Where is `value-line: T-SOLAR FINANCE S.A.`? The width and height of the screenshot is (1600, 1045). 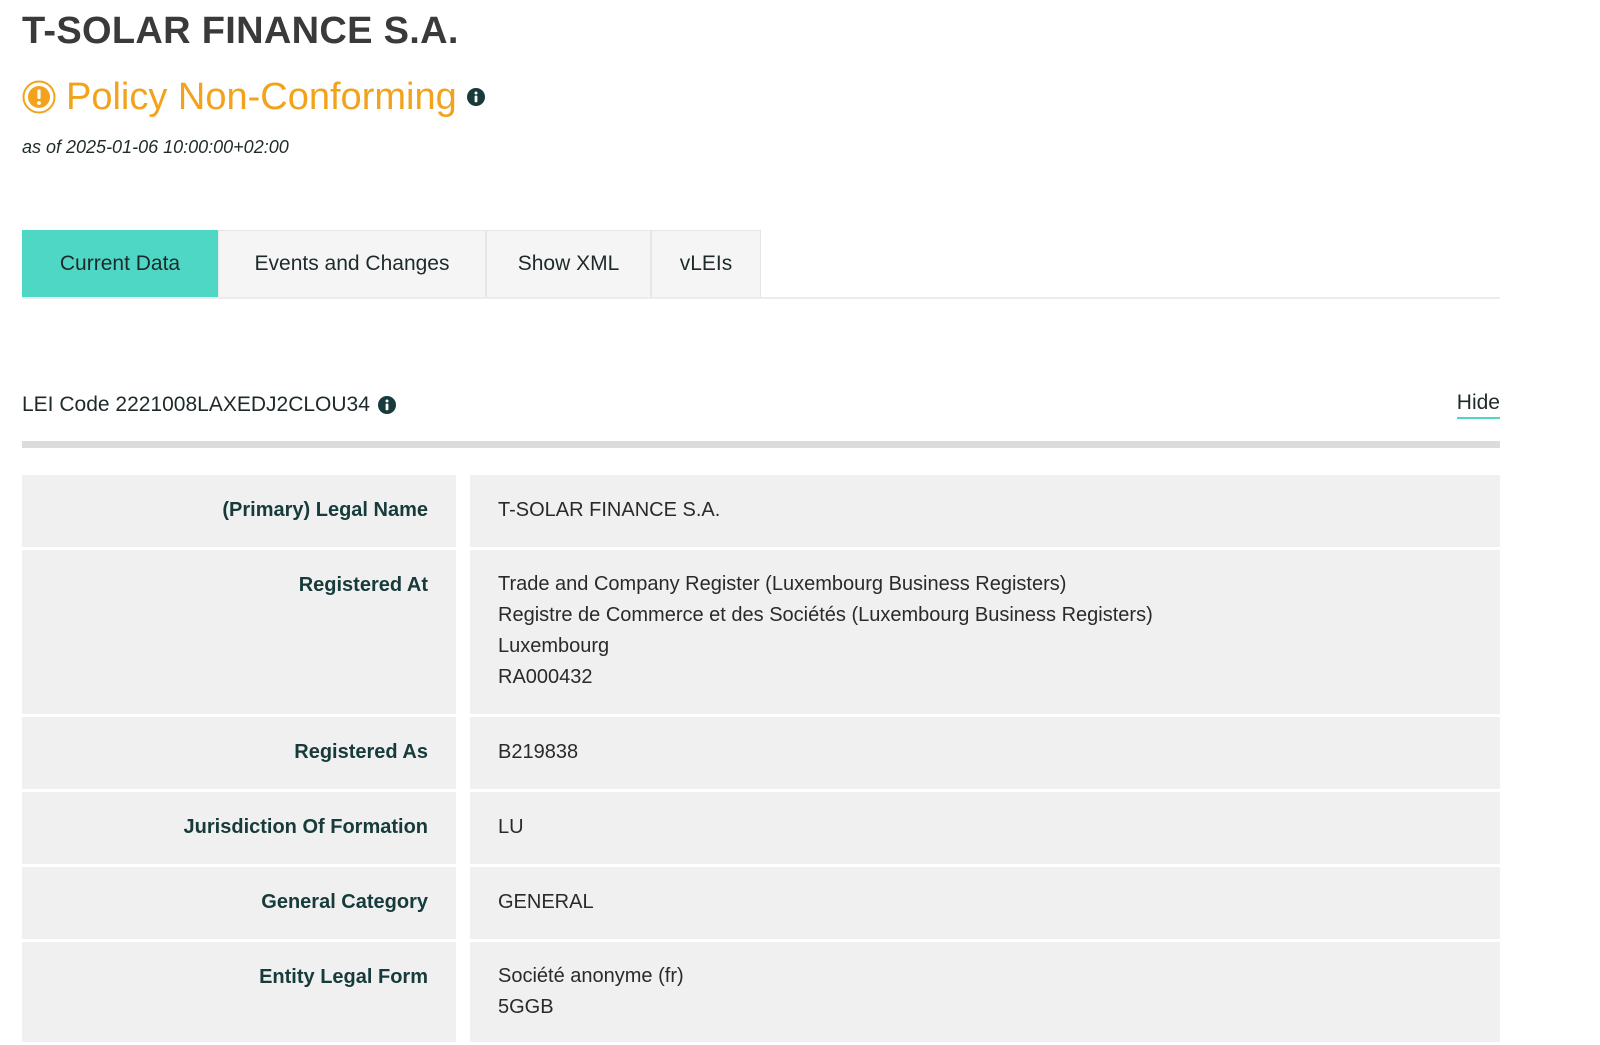
value-line: T-SOLAR FINANCE S.A. is located at coordinates (609, 510).